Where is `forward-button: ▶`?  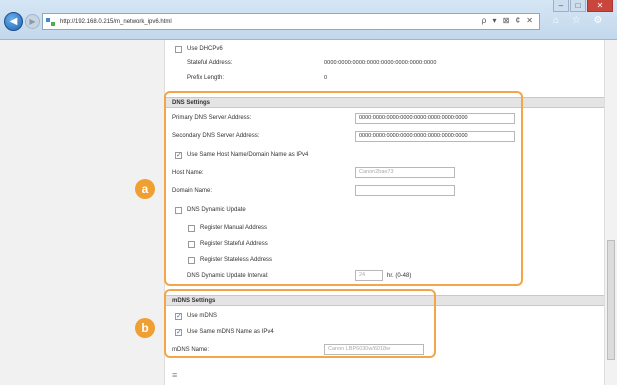
forward-button: ▶ is located at coordinates (32, 21).